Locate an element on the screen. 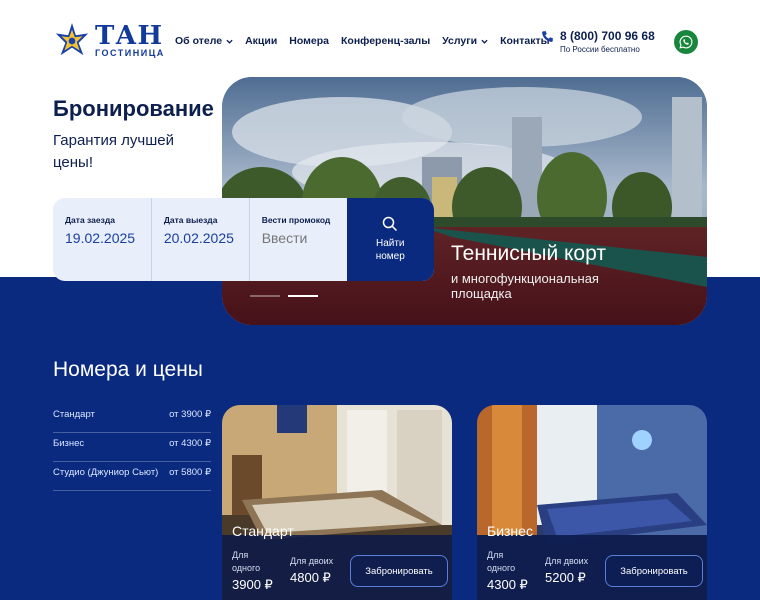  slide-subtitle: и многофункциональная площадка is located at coordinates (525, 286).